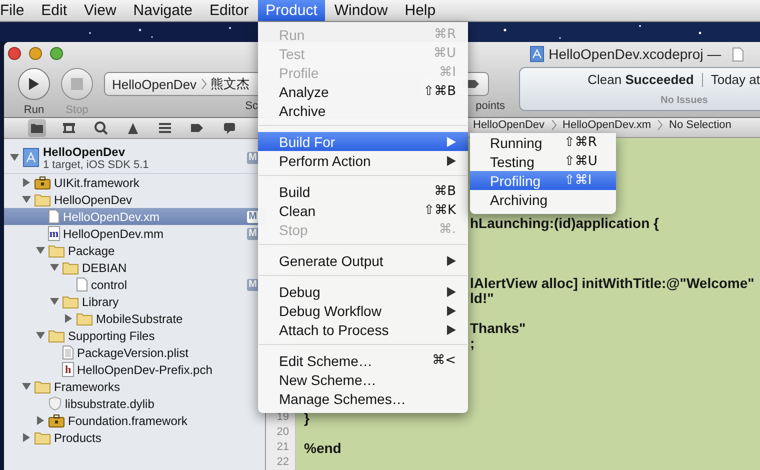  I want to click on search-icon, so click(101, 128).